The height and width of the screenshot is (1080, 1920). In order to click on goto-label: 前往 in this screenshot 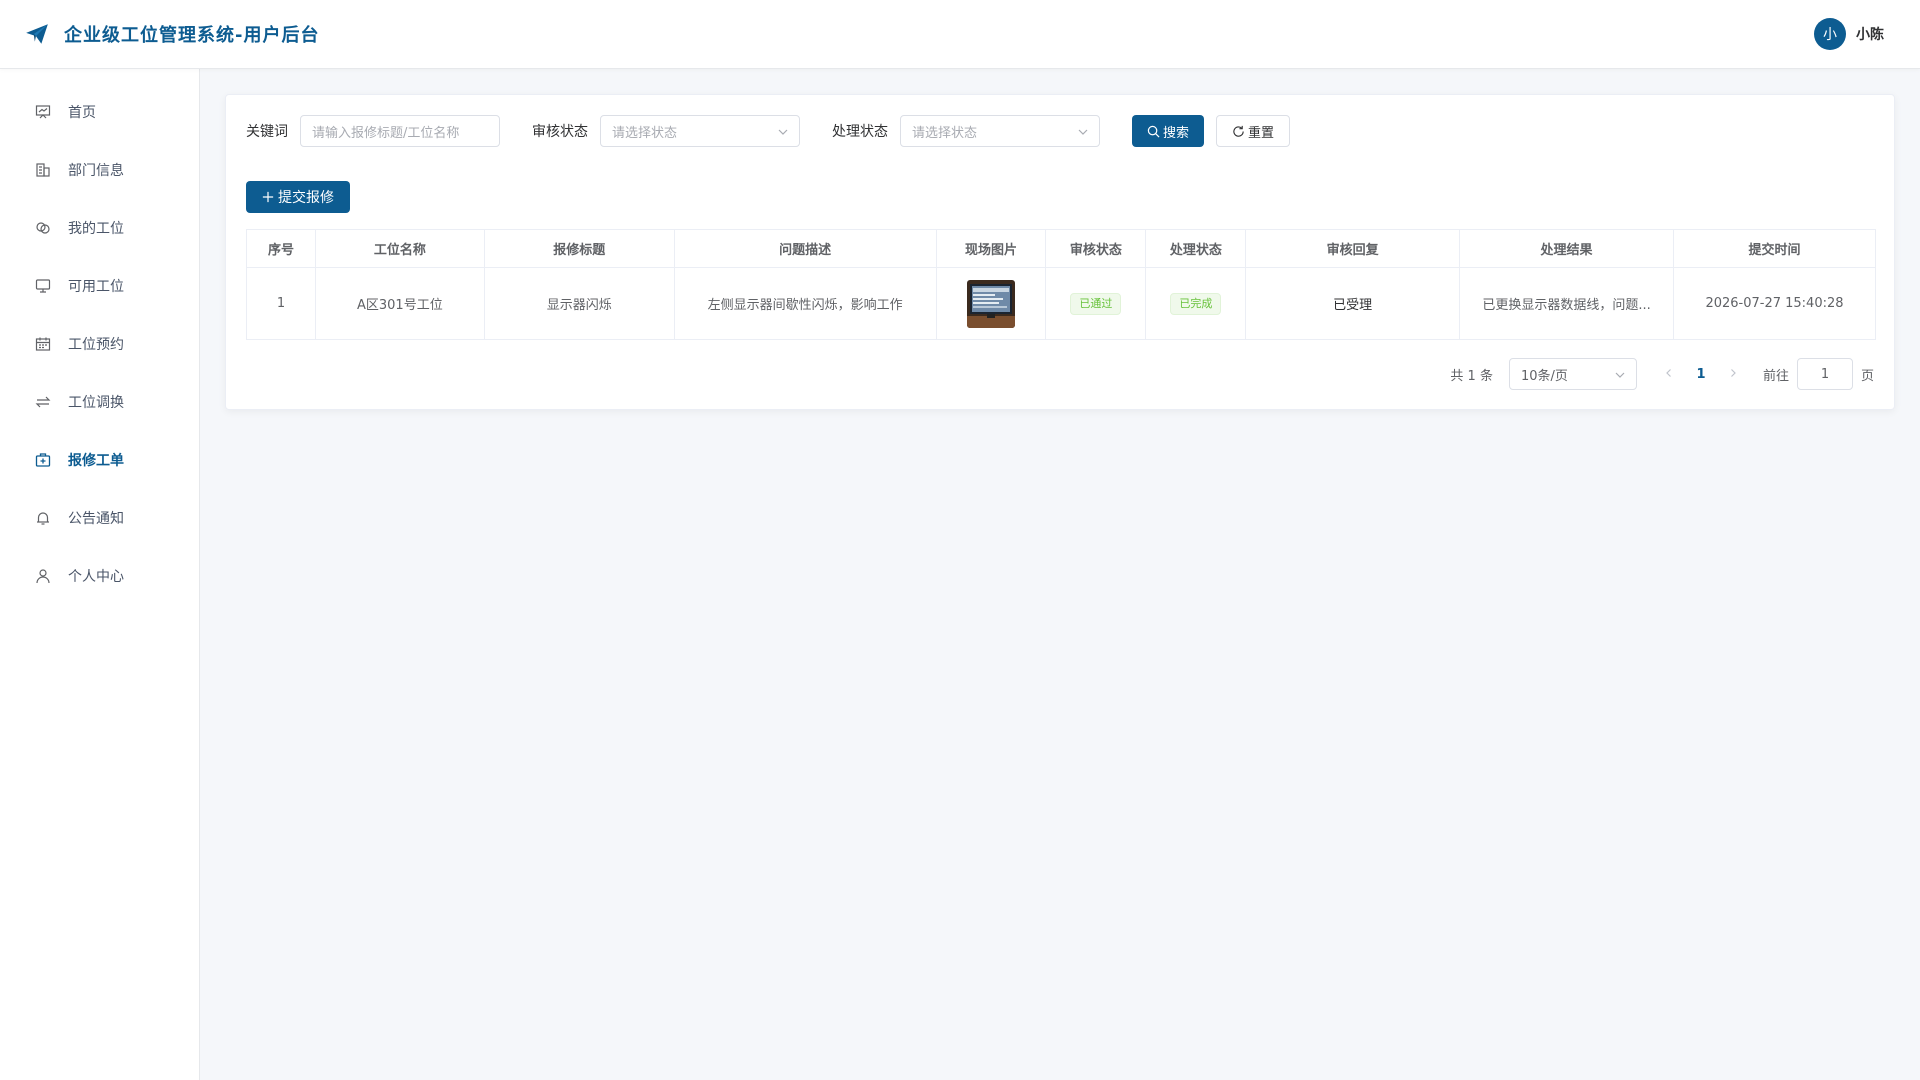, I will do `click(1775, 376)`.